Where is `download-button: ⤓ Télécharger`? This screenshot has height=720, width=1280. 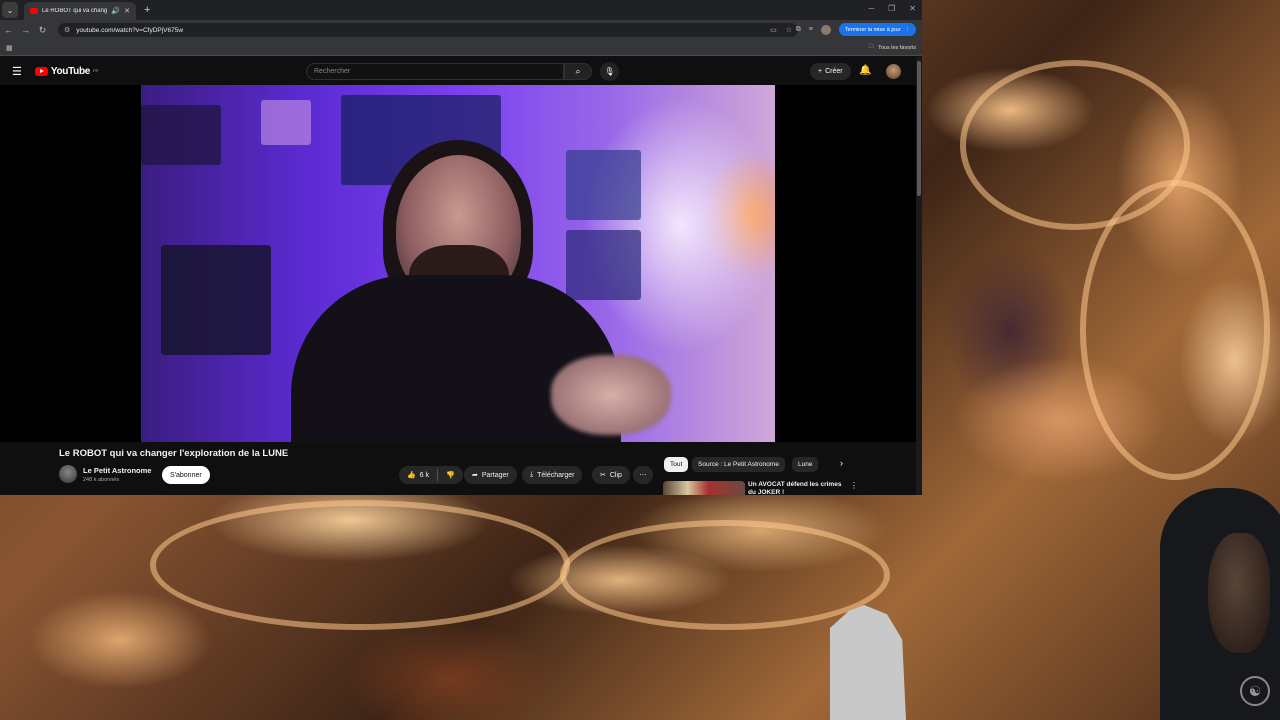 download-button: ⤓ Télécharger is located at coordinates (552, 475).